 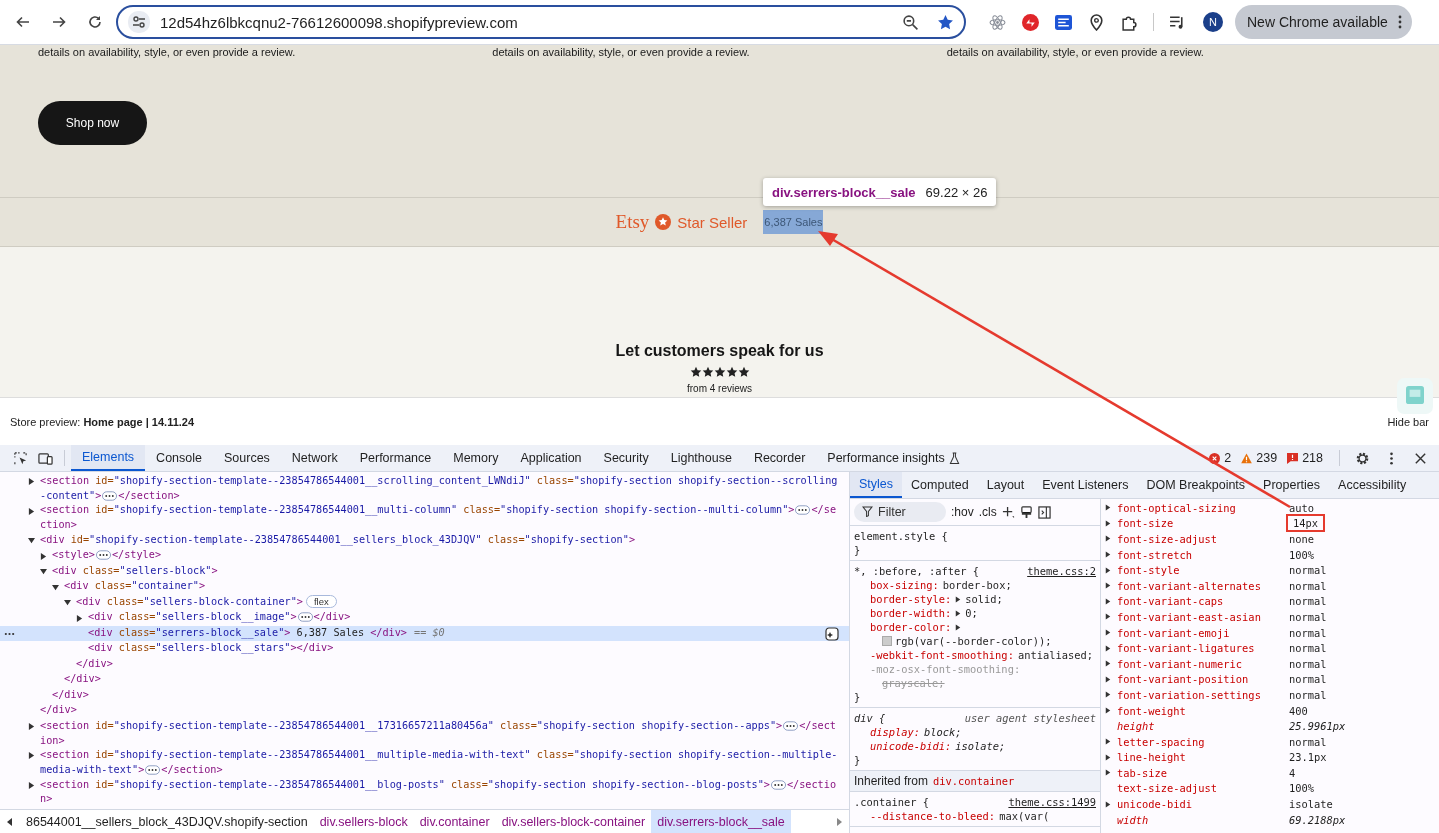 I want to click on bars-extension-icon, so click(x=1063, y=22).